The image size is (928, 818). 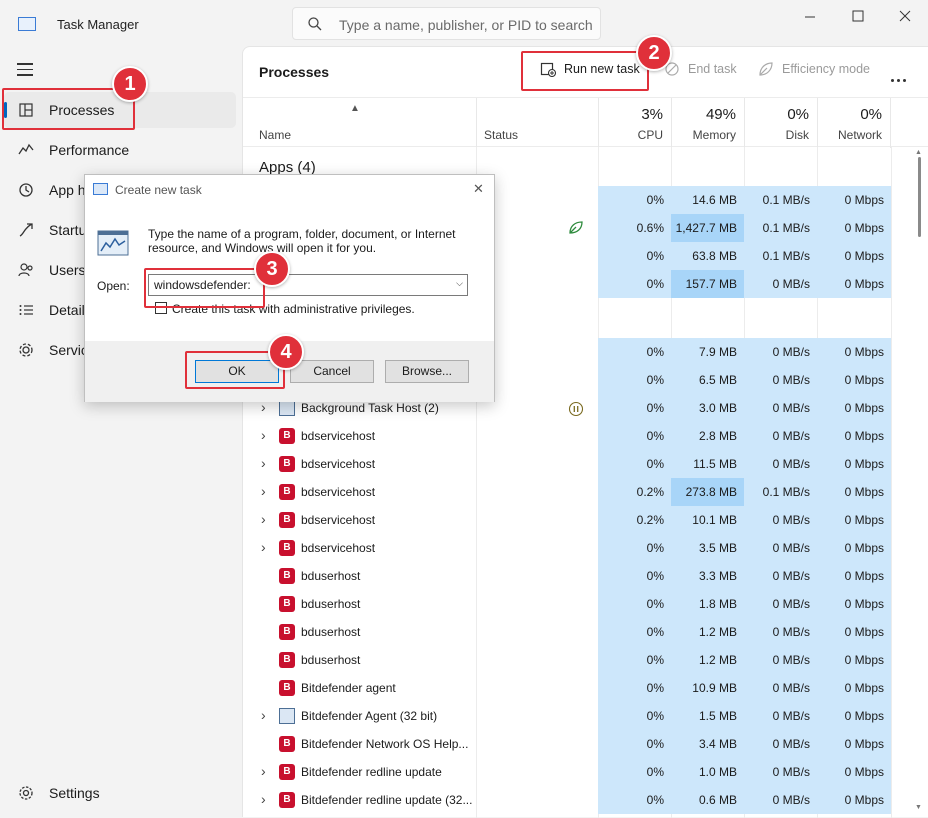 I want to click on column-name: Name, so click(x=275, y=135).